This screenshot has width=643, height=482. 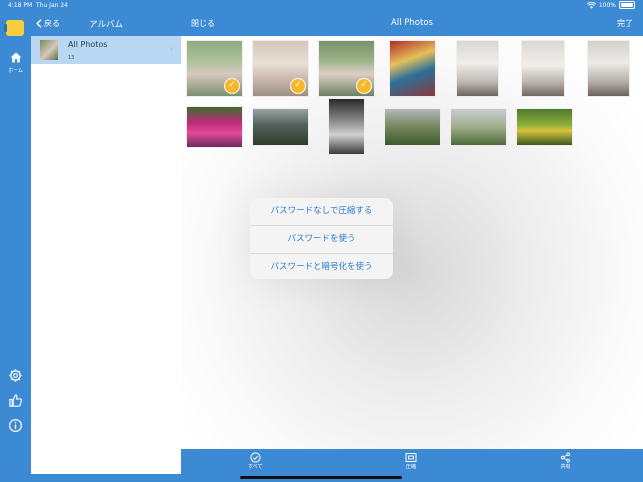 I want to click on compress-without-password: パスワードなしで圧縮する, so click(x=321, y=212).